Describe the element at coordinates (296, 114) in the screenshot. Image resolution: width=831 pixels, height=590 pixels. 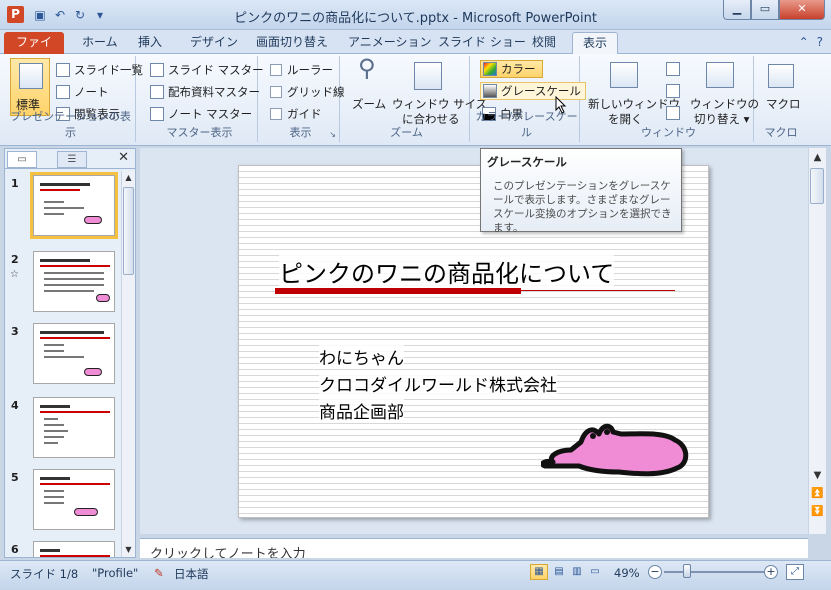
I see `guides-checkbox: ガイド` at that location.